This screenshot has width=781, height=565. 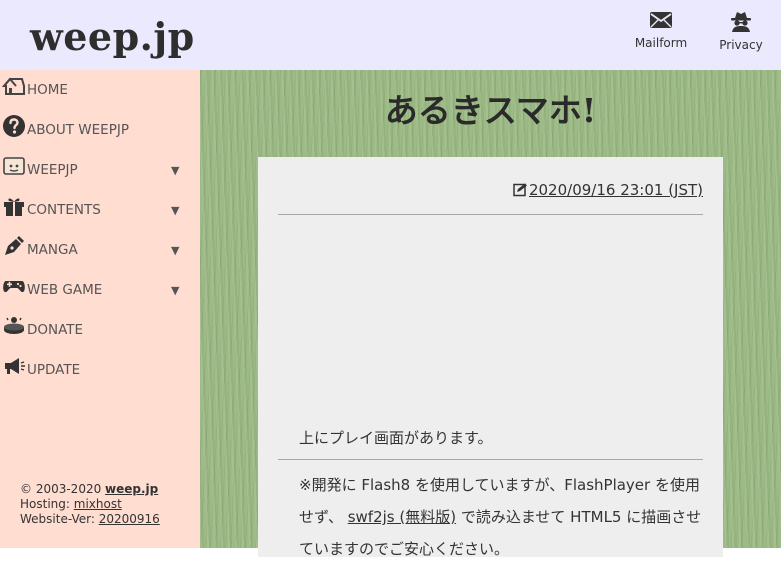 I want to click on sidebar-item-update: UPDATE, so click(x=100, y=370).